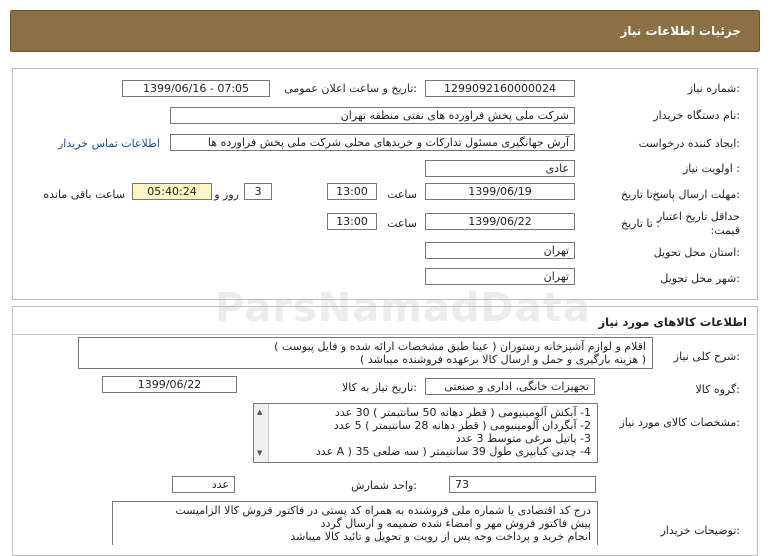 This screenshot has height=556, width=770. What do you see at coordinates (717, 389) in the screenshot?
I see `goods-group-label: گروه کالا:` at bounding box center [717, 389].